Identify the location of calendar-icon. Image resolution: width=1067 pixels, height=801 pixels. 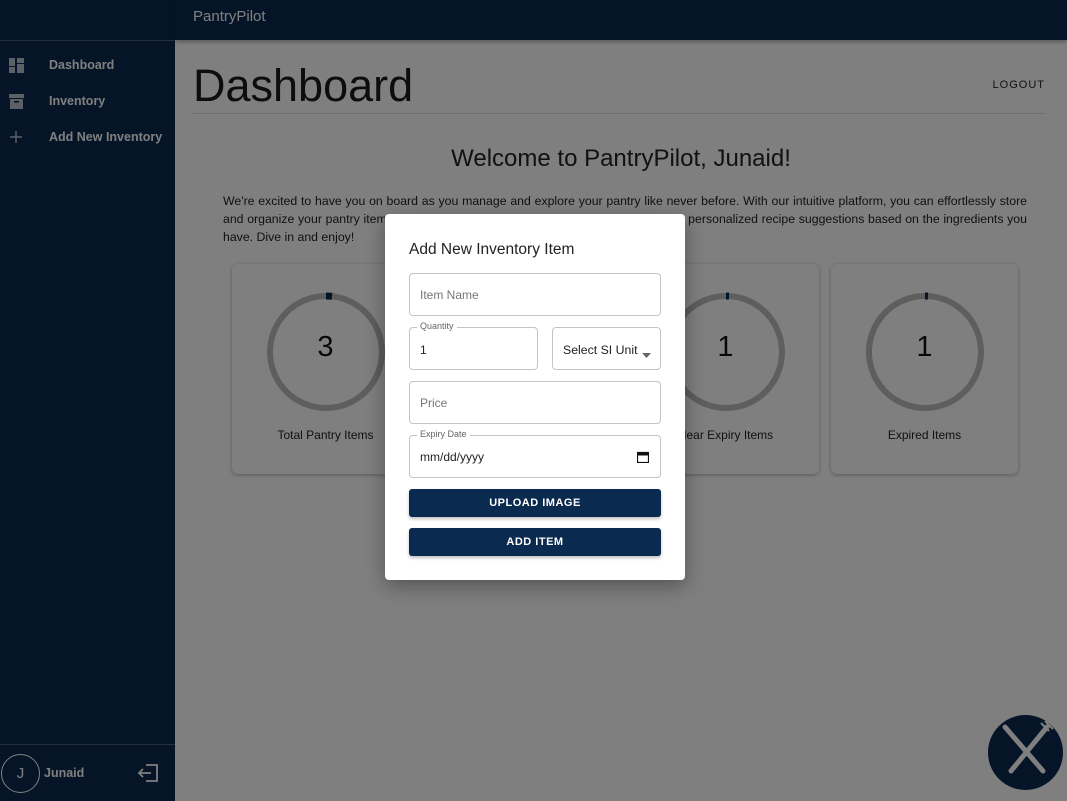
(643, 458).